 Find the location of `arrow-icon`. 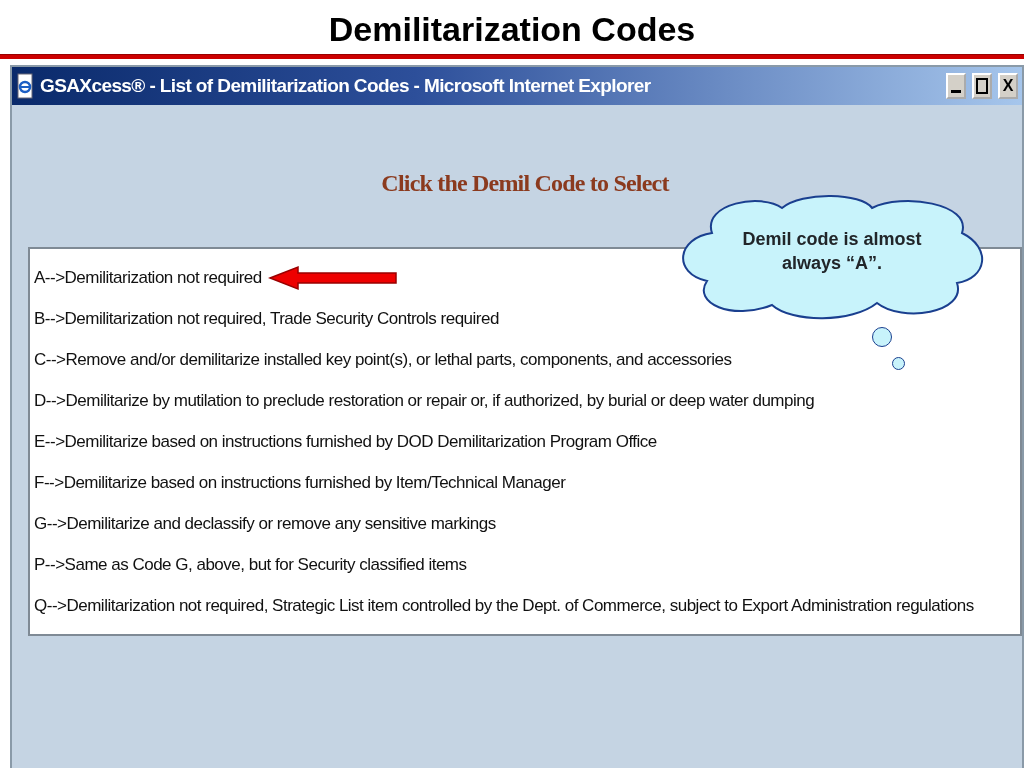

arrow-icon is located at coordinates (332, 277).